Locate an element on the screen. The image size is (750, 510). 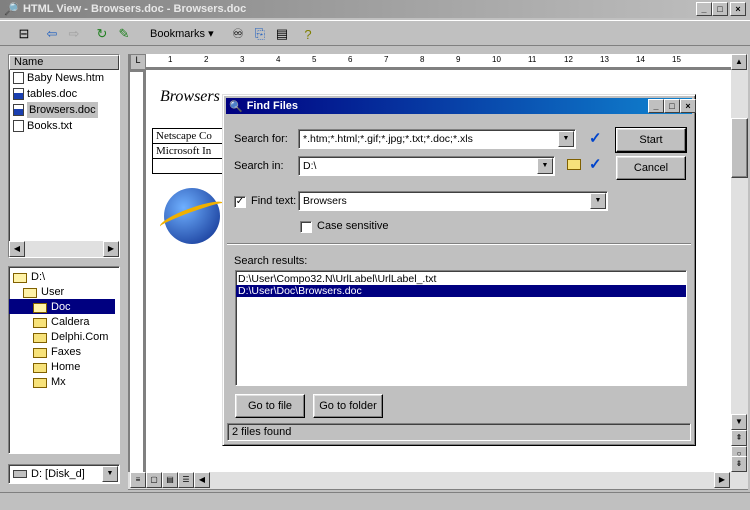
search-in-dropdown-button: ▼ is located at coordinates (545, 166).